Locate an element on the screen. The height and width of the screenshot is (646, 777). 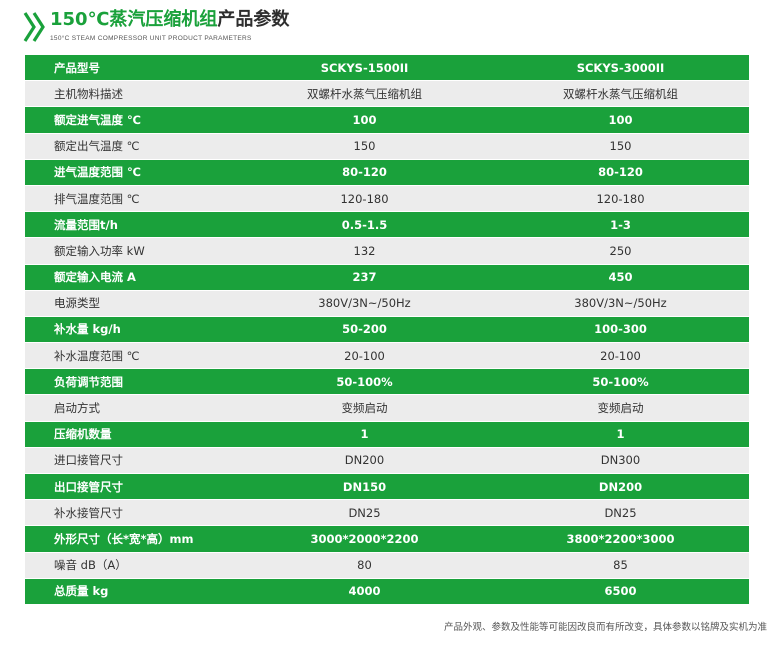
value-model-1: 1 is located at coordinates (364, 434).